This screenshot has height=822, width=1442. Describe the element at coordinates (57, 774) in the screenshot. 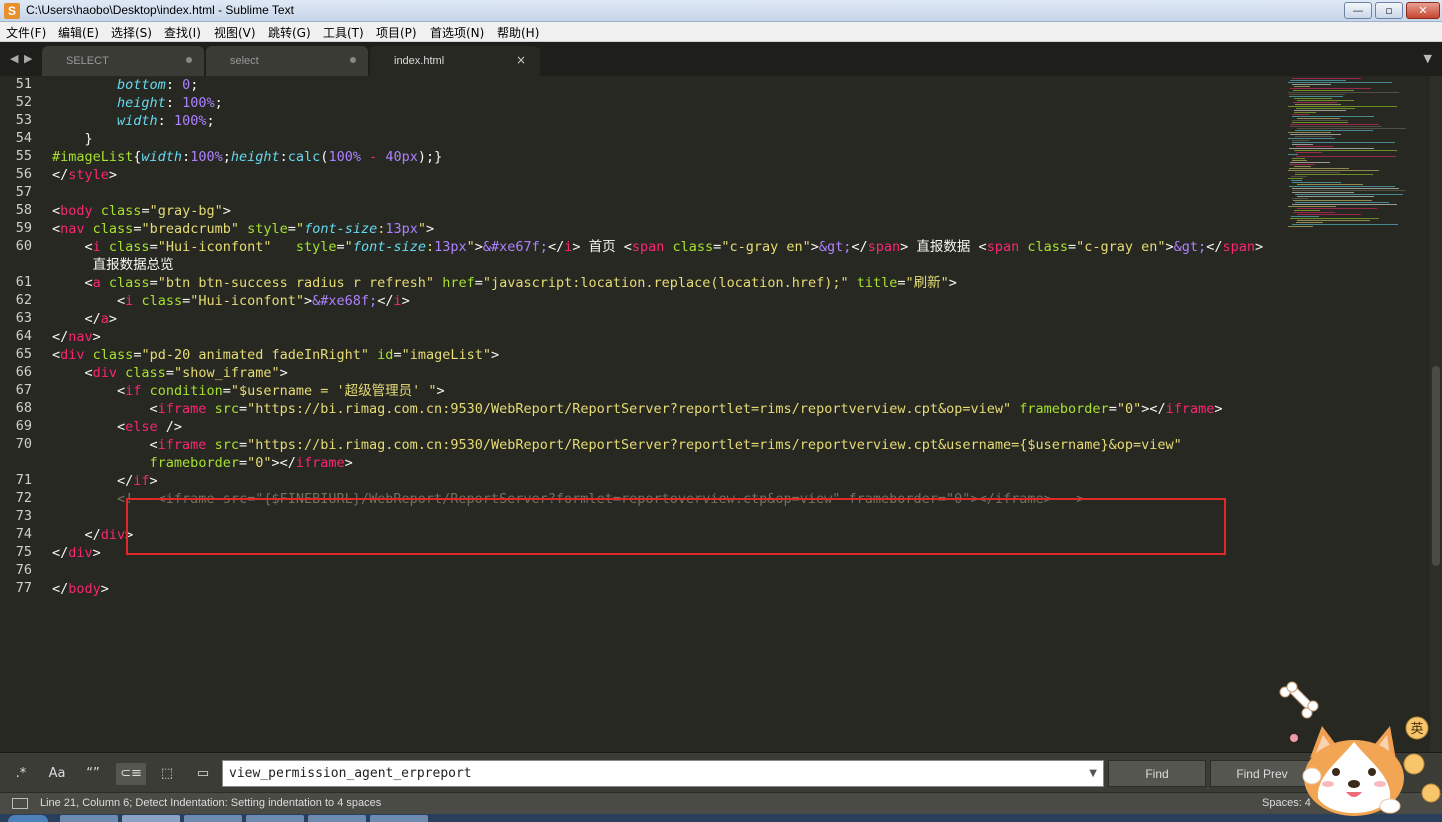

I see `case-sensitive-toggle-button: Aa` at that location.